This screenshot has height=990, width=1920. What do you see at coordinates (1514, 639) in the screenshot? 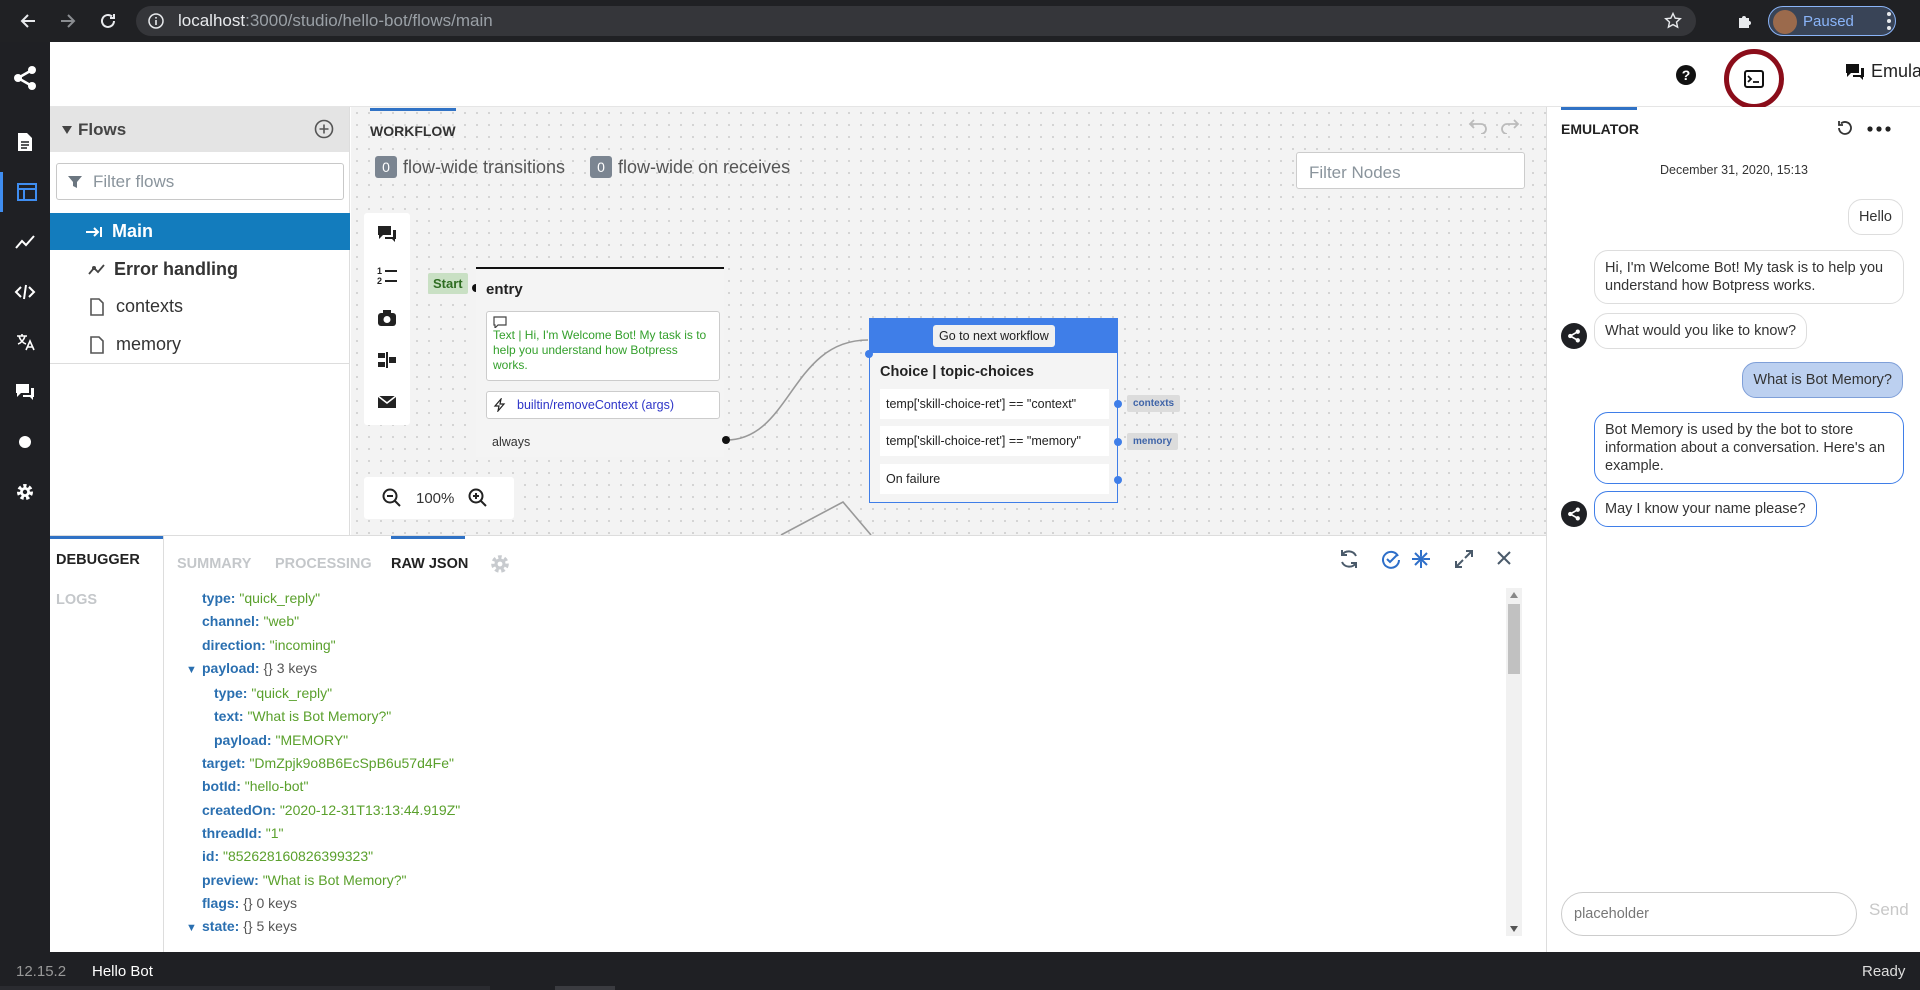
I see `scrollbar-thumb` at bounding box center [1514, 639].